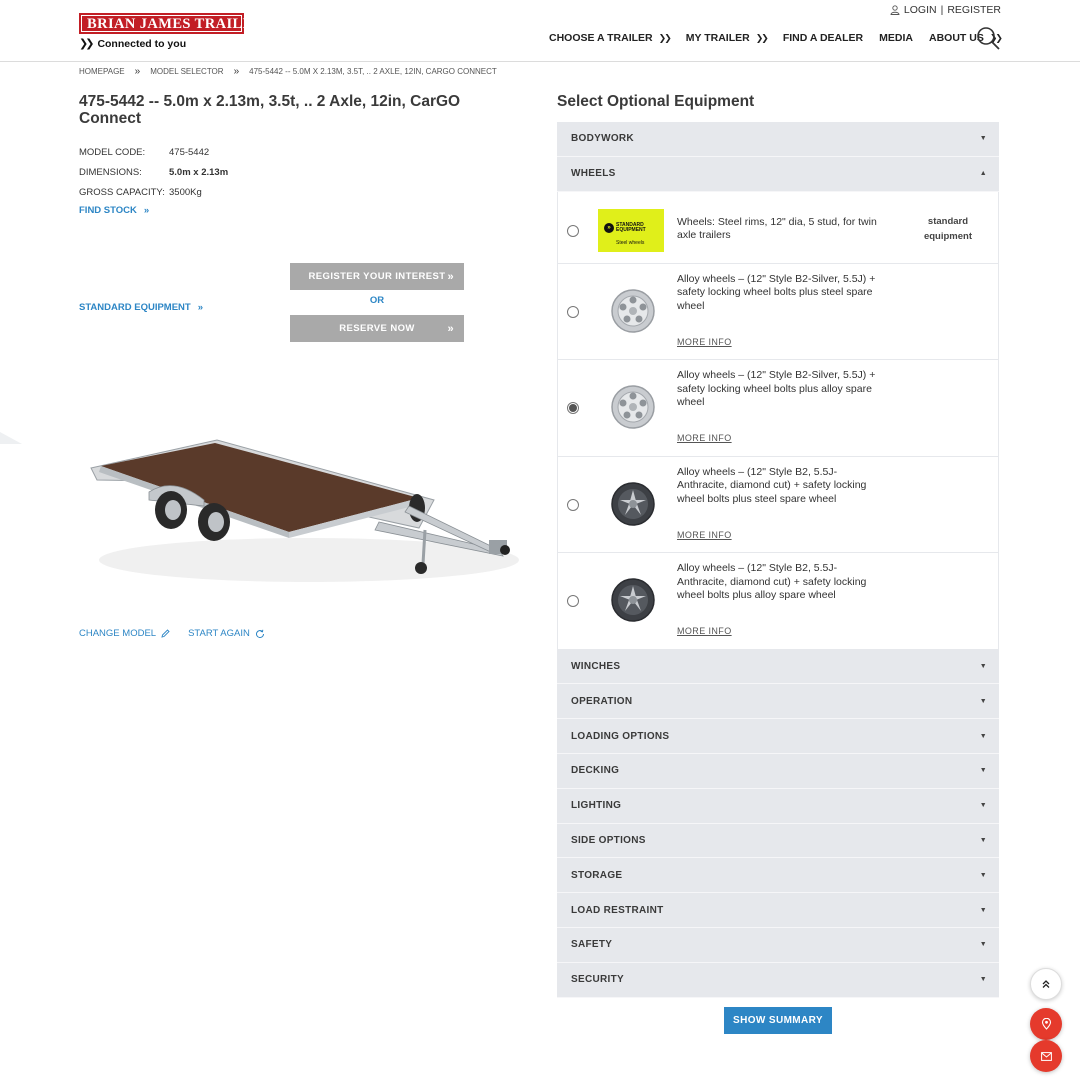  Describe the element at coordinates (778, 1020) in the screenshot. I see `show-summary-button: SHOW SUMMARY` at that location.